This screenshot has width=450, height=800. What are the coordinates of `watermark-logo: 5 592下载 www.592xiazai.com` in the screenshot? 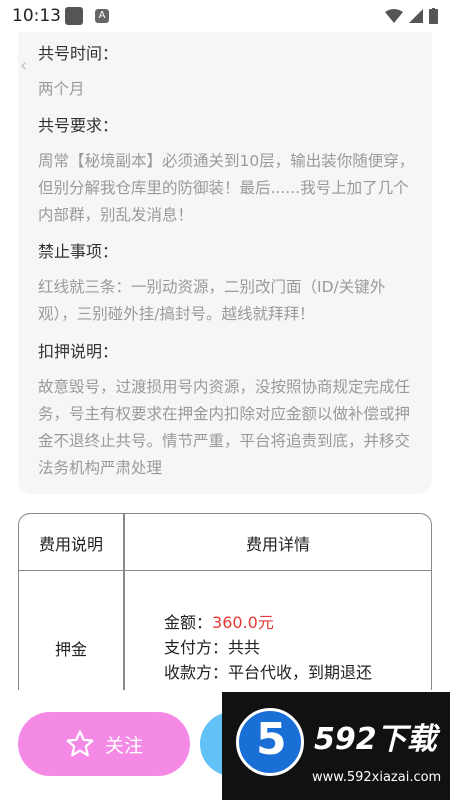 It's located at (336, 746).